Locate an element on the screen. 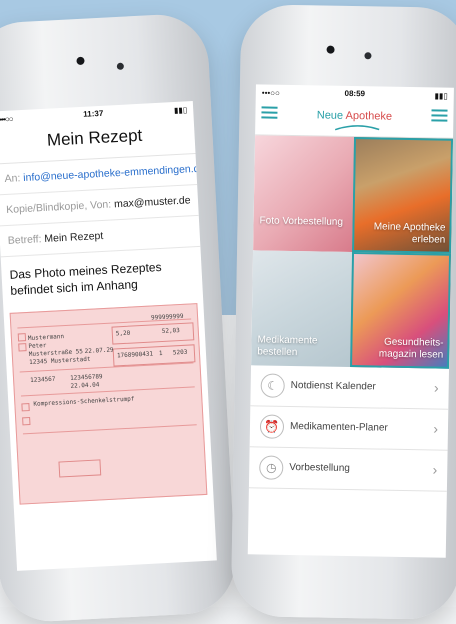 The width and height of the screenshot is (456, 624). menu-item-label: Vorbestellung is located at coordinates (319, 468).